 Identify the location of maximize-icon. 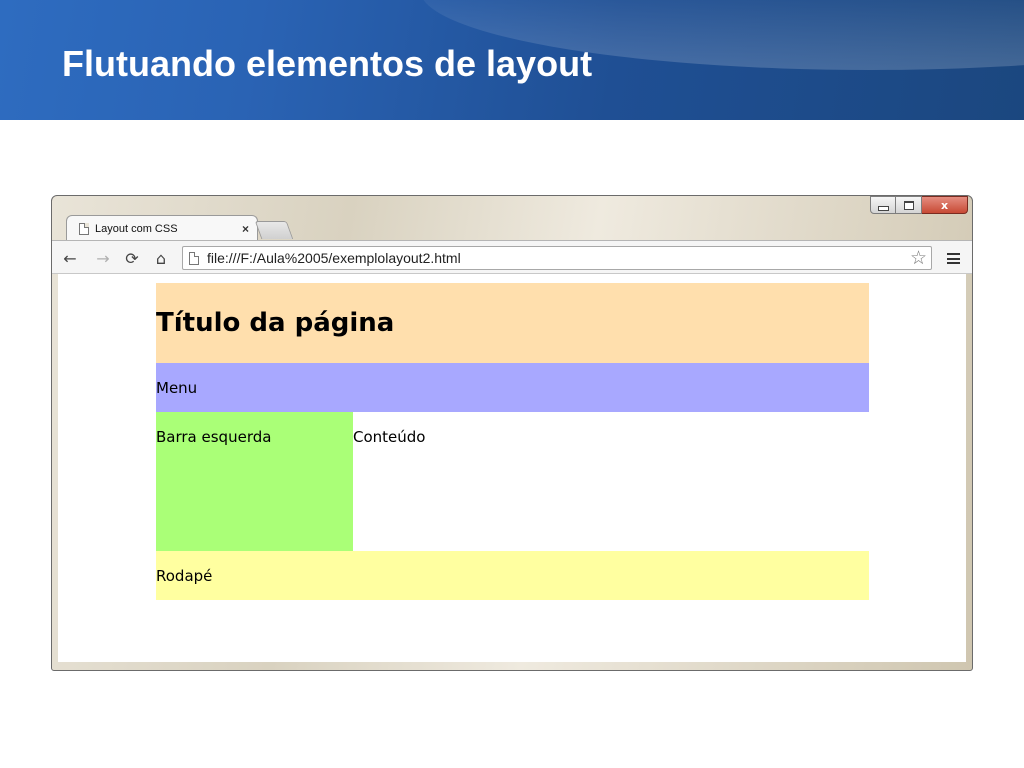
(908, 205).